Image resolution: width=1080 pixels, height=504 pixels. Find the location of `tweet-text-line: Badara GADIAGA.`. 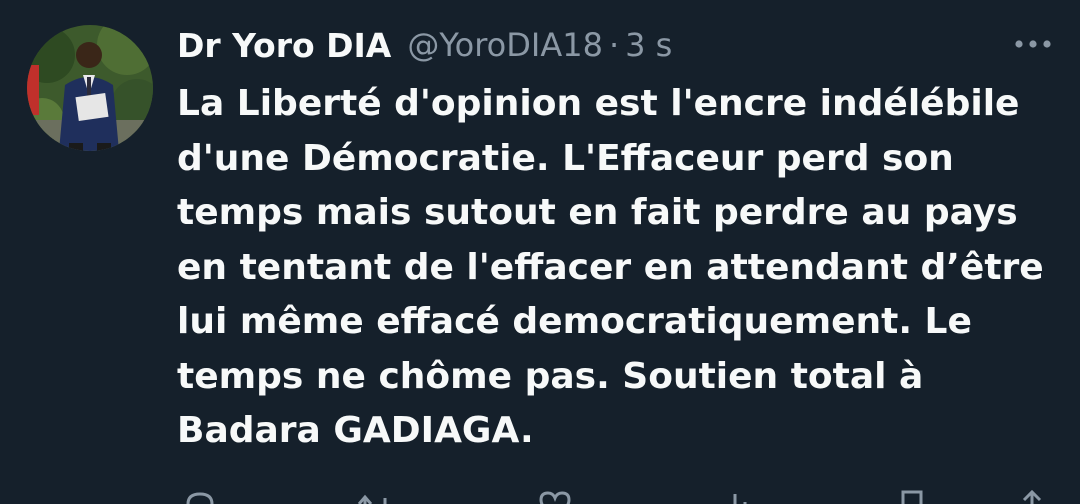

tweet-text-line: Badara GADIAGA. is located at coordinates (355, 430).